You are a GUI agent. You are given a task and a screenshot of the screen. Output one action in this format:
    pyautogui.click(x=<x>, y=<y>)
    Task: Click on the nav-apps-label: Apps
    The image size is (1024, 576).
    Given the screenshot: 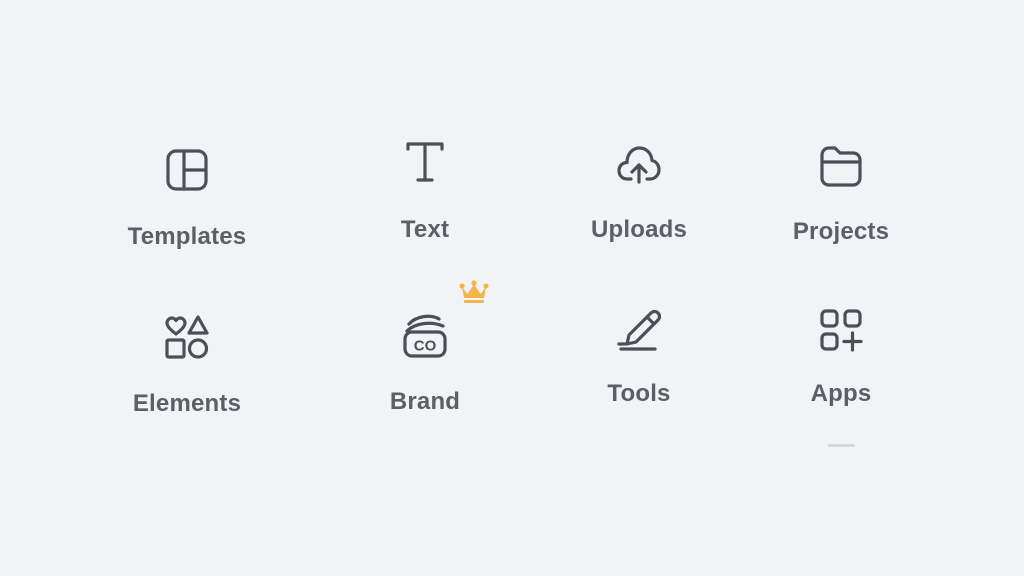 What is the action you would take?
    pyautogui.click(x=841, y=393)
    